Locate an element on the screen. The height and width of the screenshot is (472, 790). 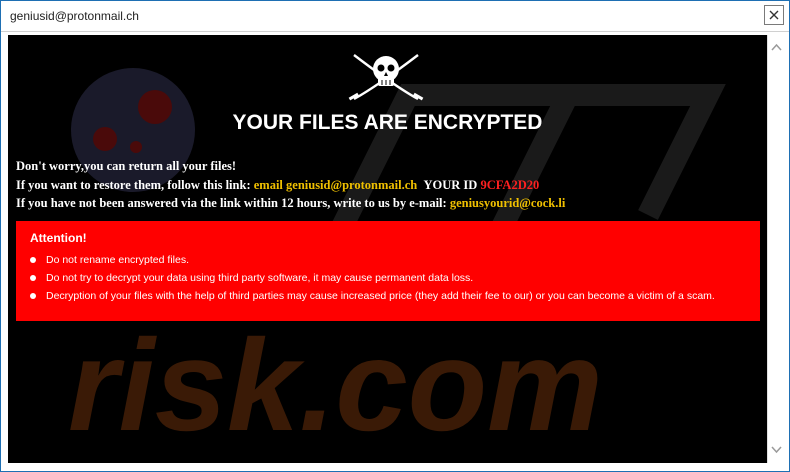
contact-email-link: email geniusid@protonmail.ch is located at coordinates (336, 185).